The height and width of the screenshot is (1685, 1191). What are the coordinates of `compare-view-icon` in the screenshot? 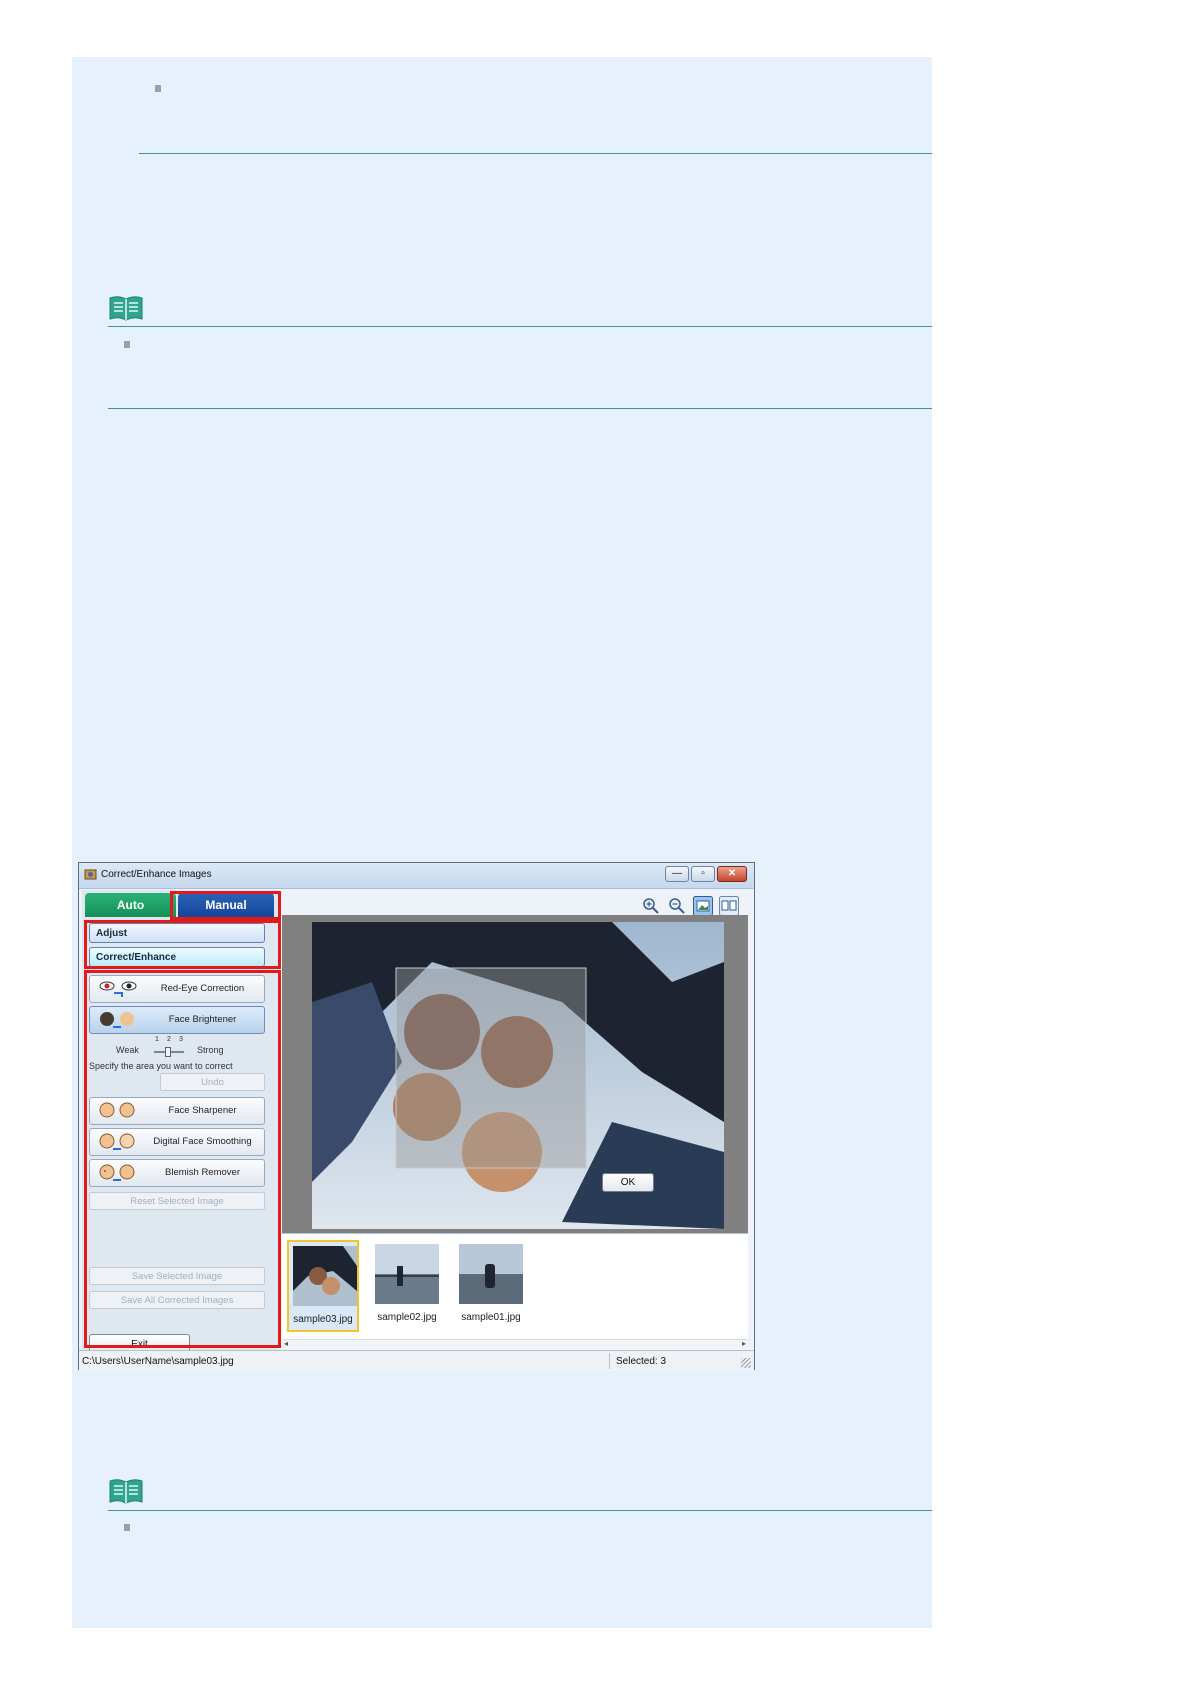 It's located at (729, 906).